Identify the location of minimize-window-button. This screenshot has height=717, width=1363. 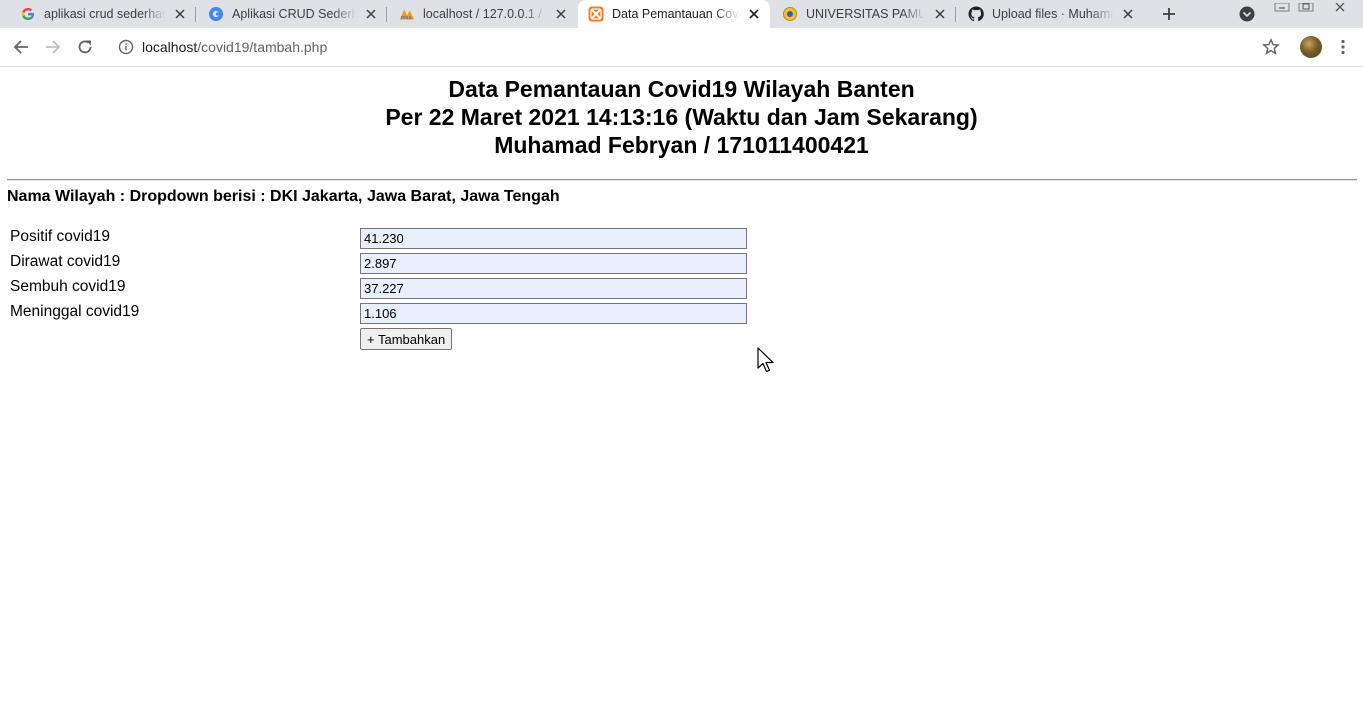
(1282, 6).